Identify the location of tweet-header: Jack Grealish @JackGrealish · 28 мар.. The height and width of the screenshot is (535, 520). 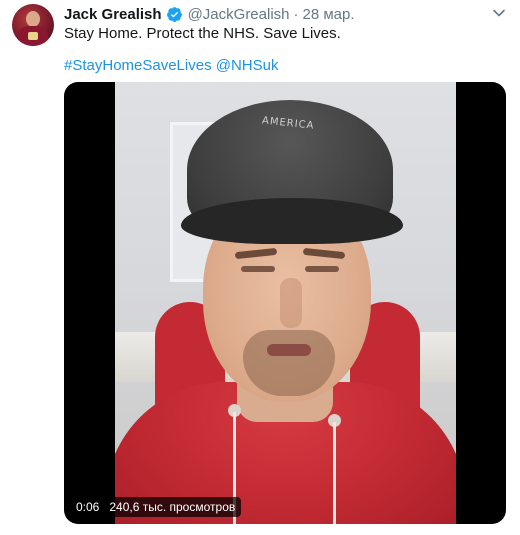
(209, 14).